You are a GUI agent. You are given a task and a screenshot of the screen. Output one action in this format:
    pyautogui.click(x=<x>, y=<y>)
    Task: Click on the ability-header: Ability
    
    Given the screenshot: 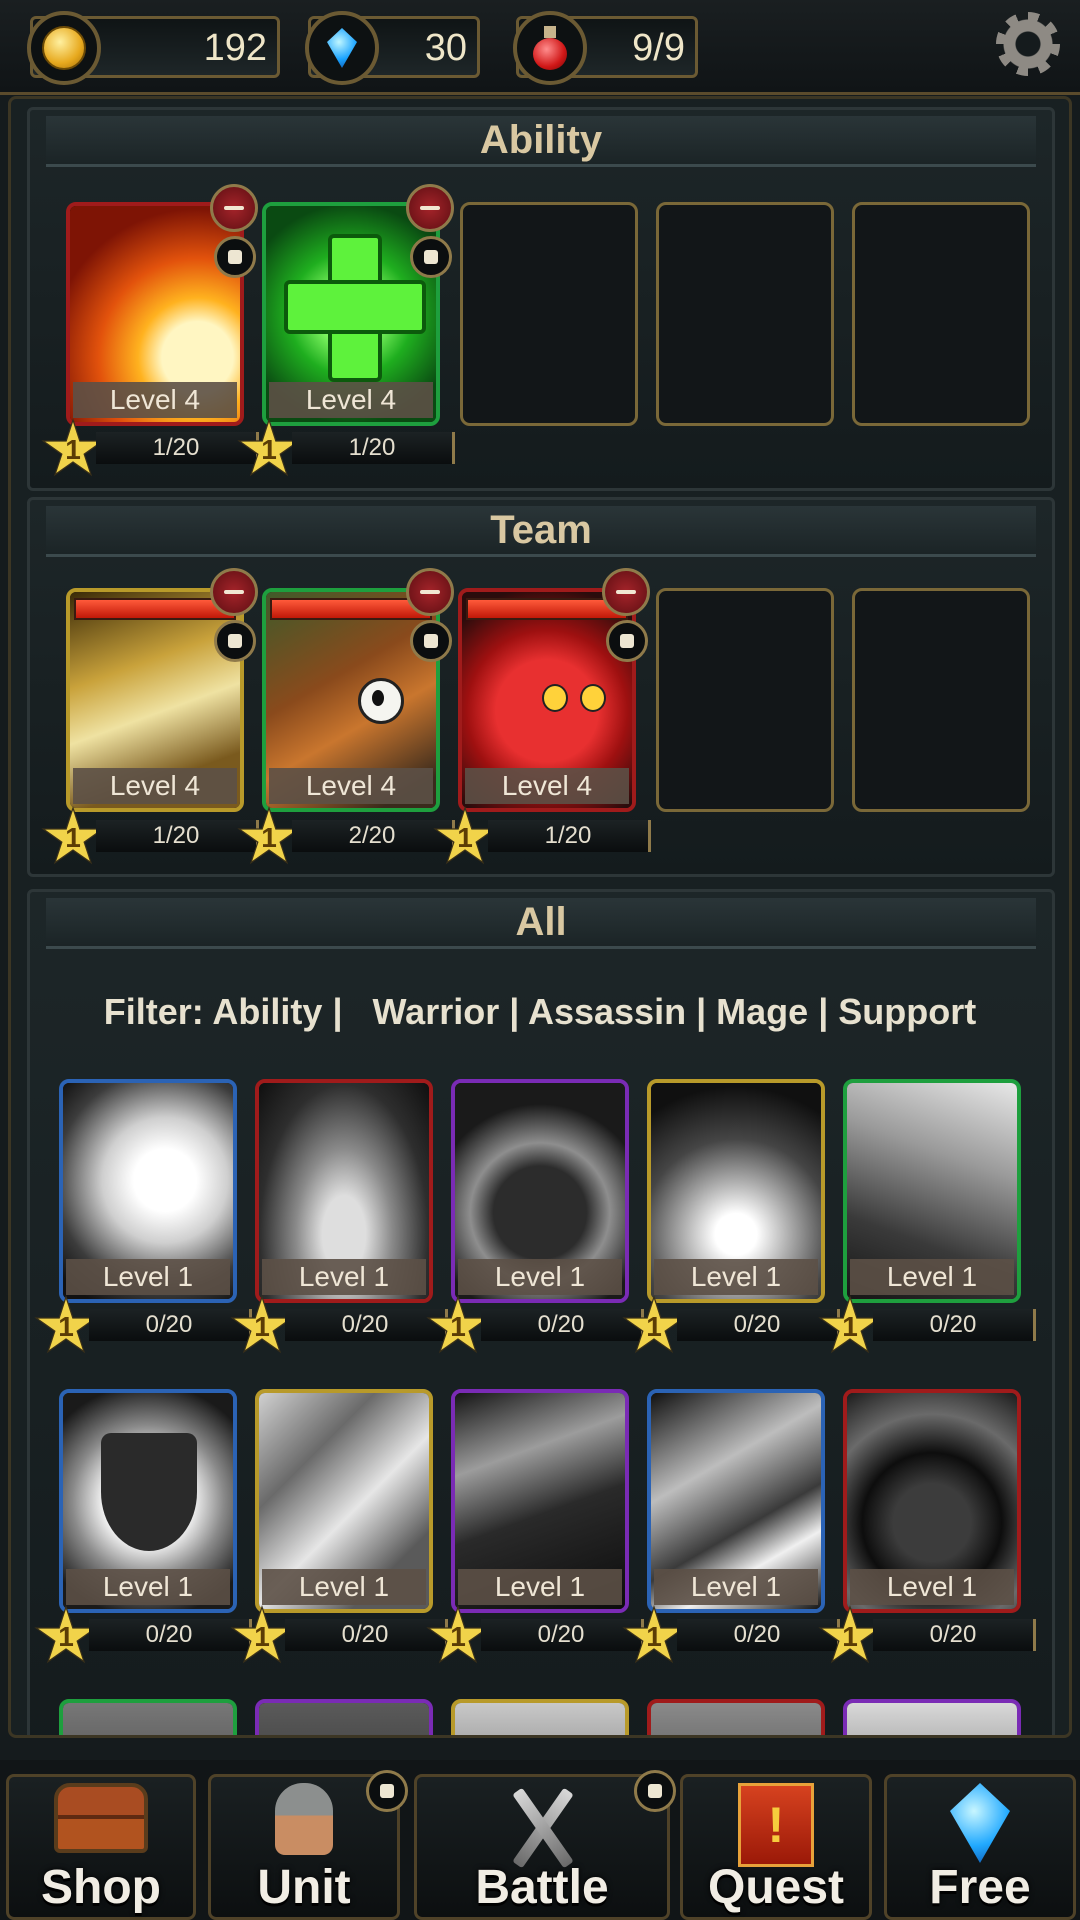 What is the action you would take?
    pyautogui.click(x=541, y=141)
    